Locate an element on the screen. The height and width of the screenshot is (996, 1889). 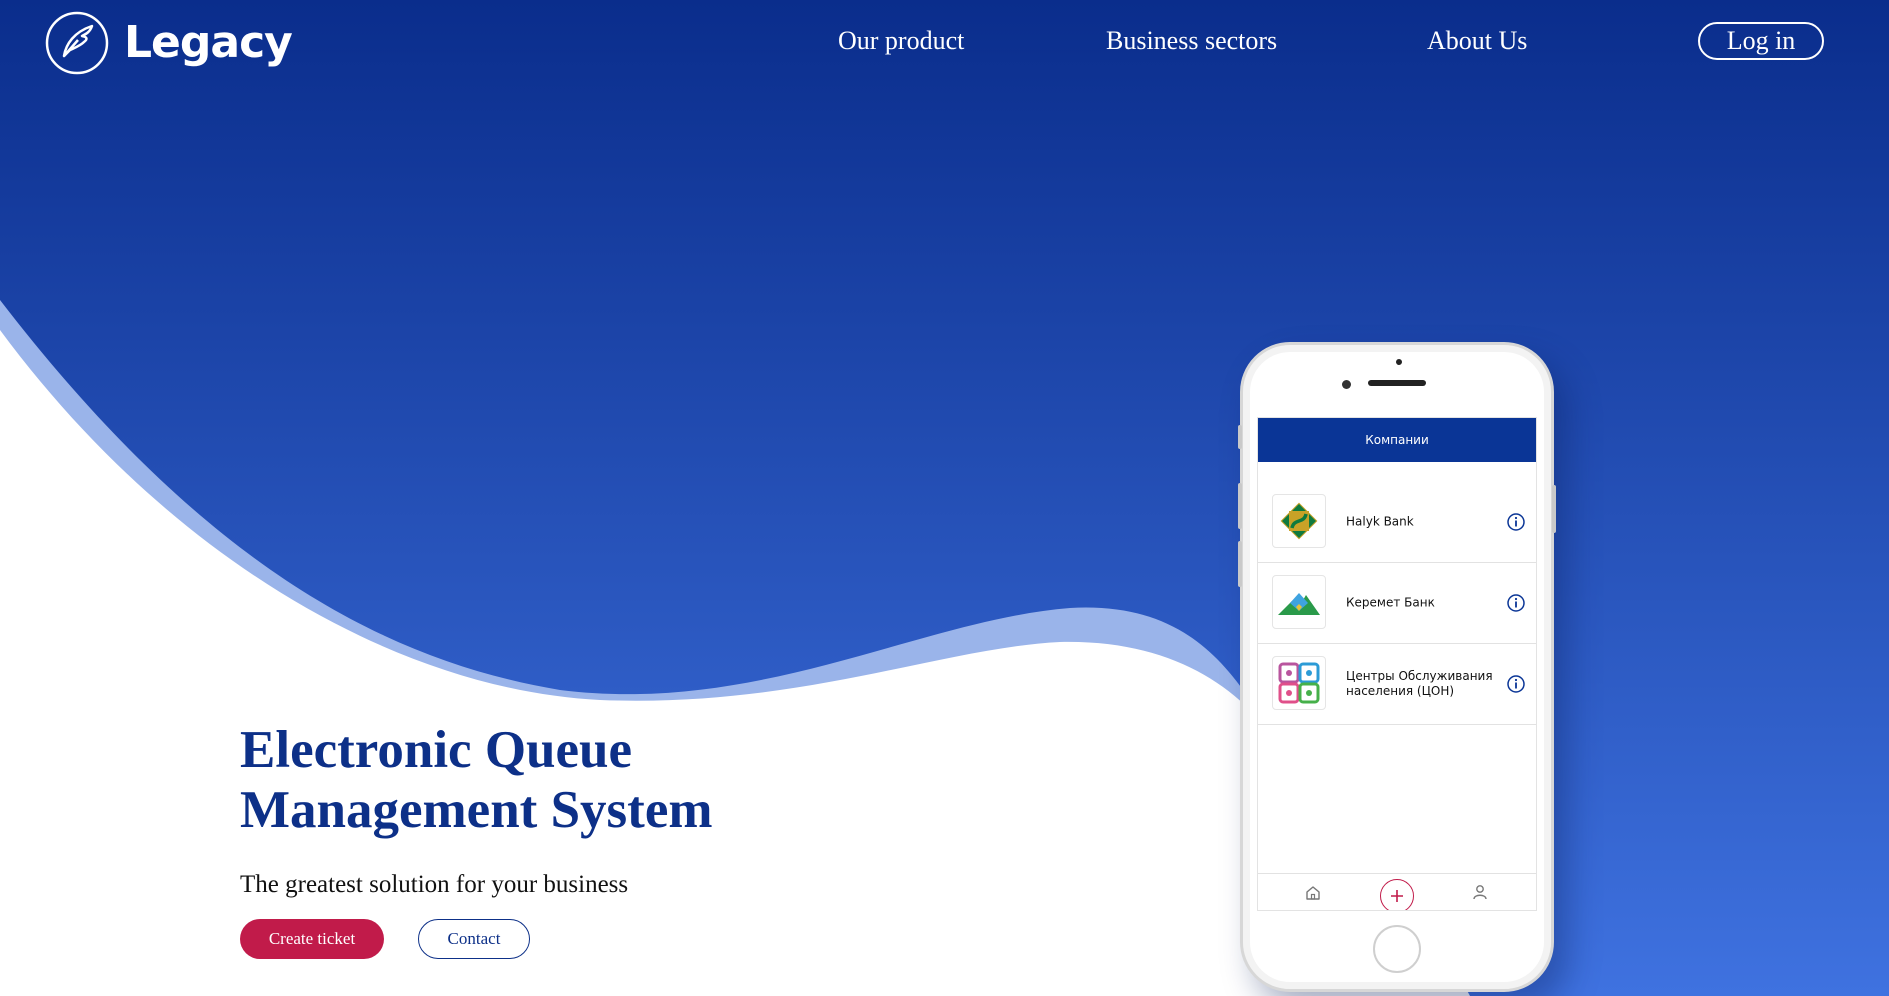
brand-logo: Legacy is located at coordinates (168, 43).